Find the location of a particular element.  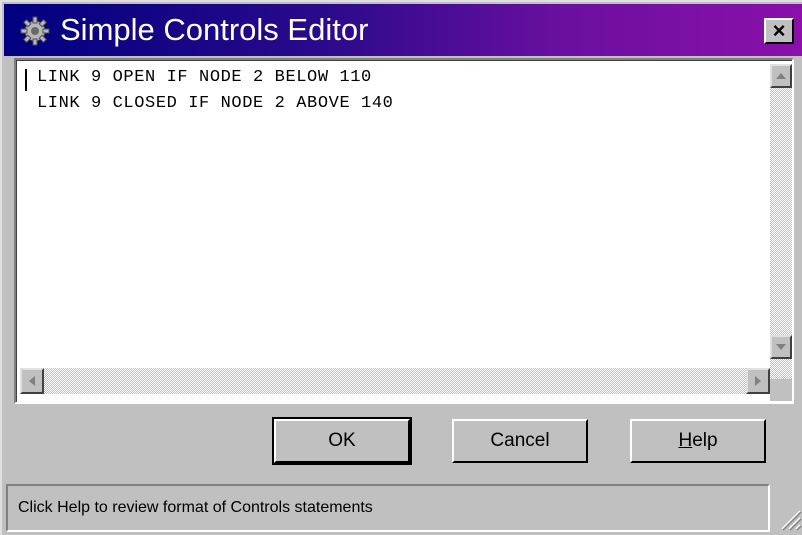

text-caret is located at coordinates (26, 80).